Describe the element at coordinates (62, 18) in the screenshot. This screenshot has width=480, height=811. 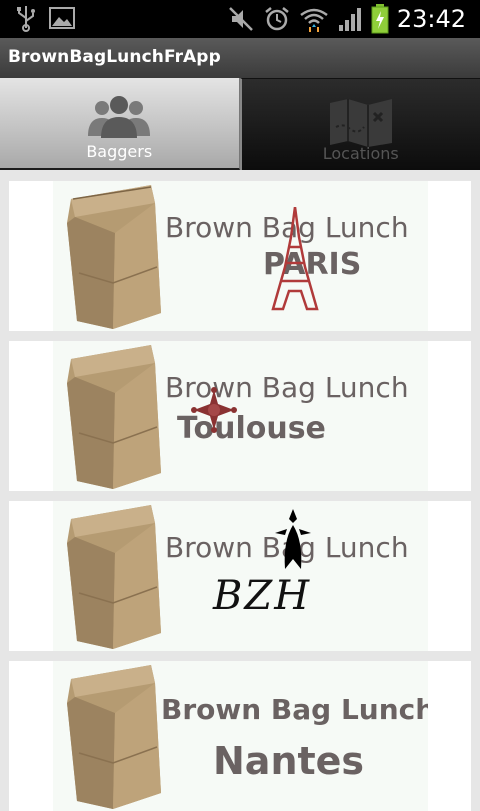
I see `image-icon` at that location.